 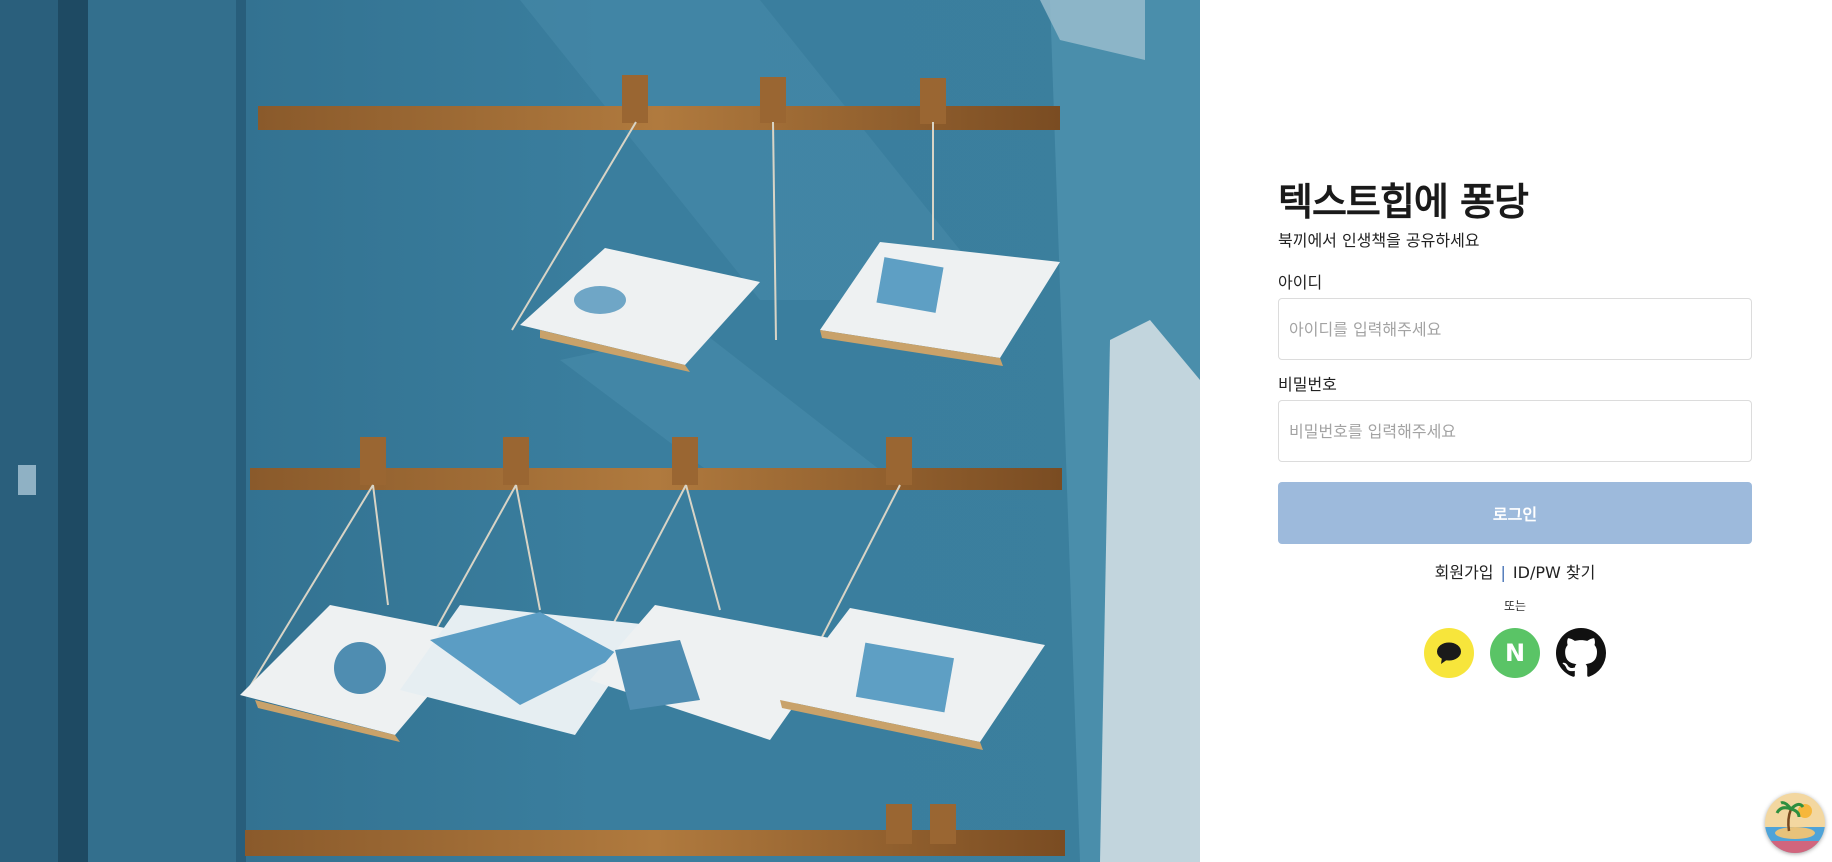 I want to click on github-icon, so click(x=1581, y=652).